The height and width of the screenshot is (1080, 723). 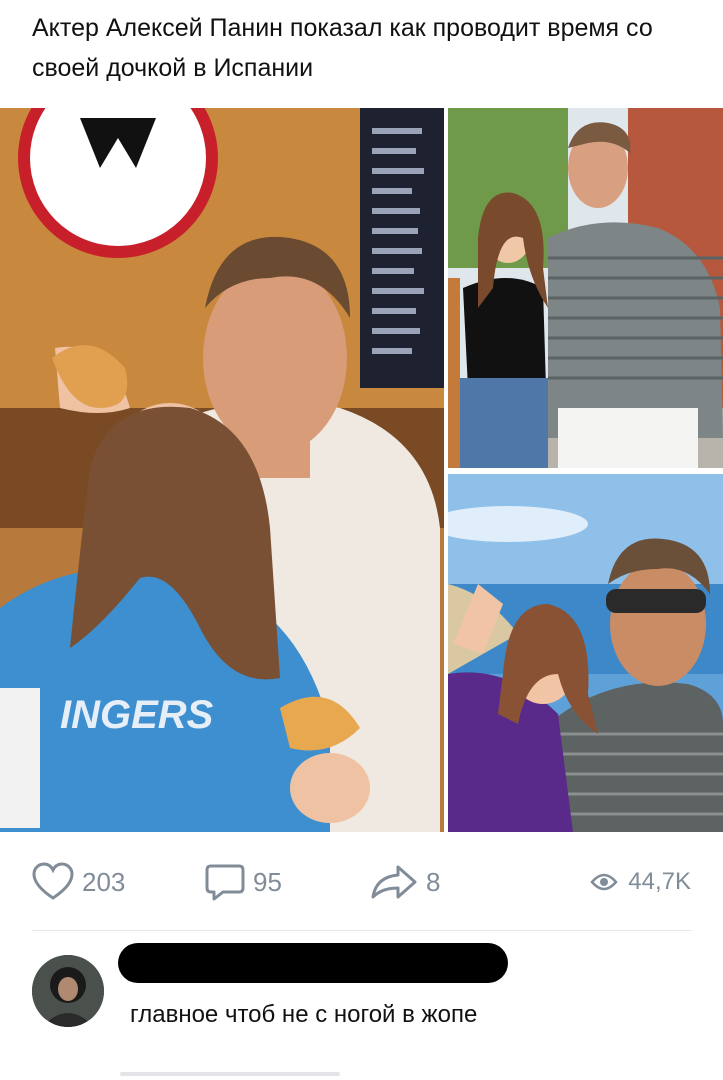 I want to click on shares-count: 8, so click(x=433, y=881).